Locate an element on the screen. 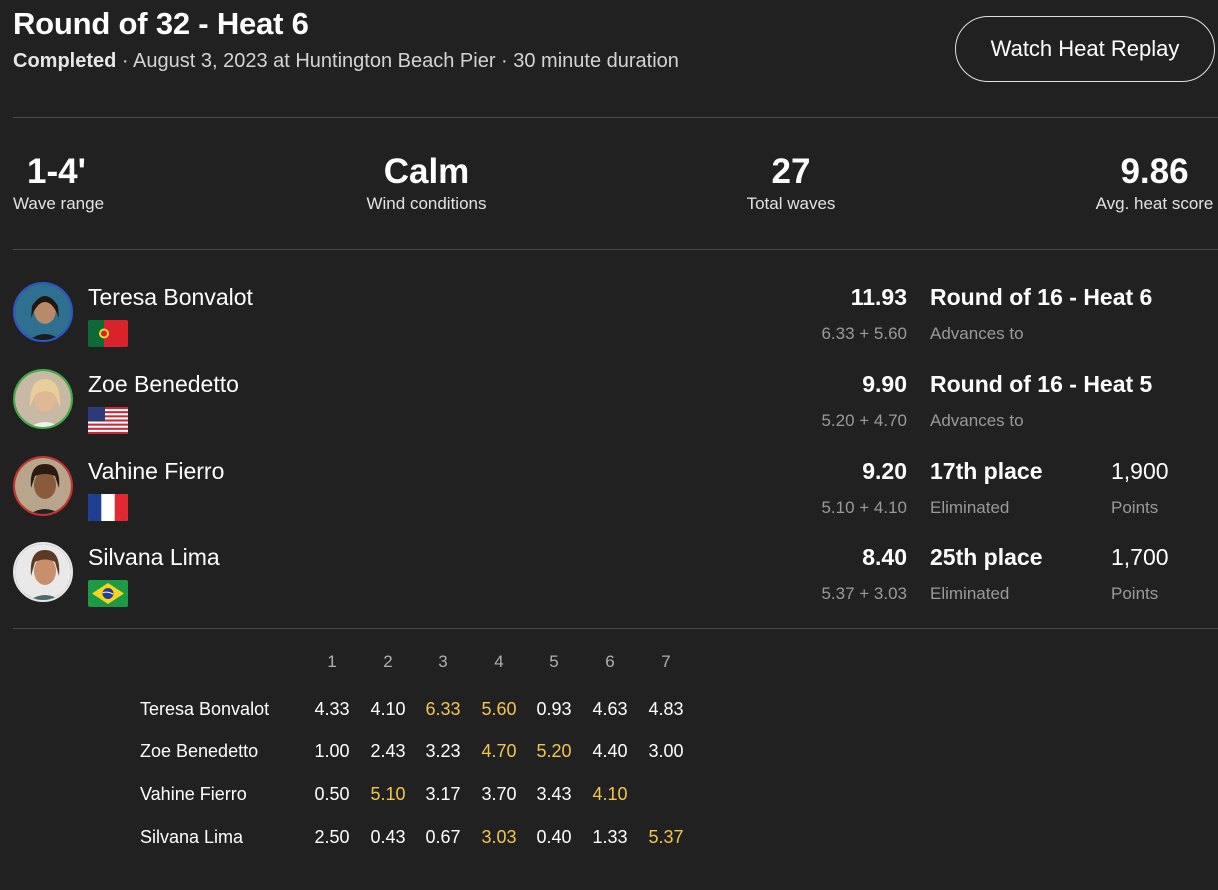 This screenshot has width=1218, height=890. stat-label: Avg. heat score is located at coordinates (1154, 203).